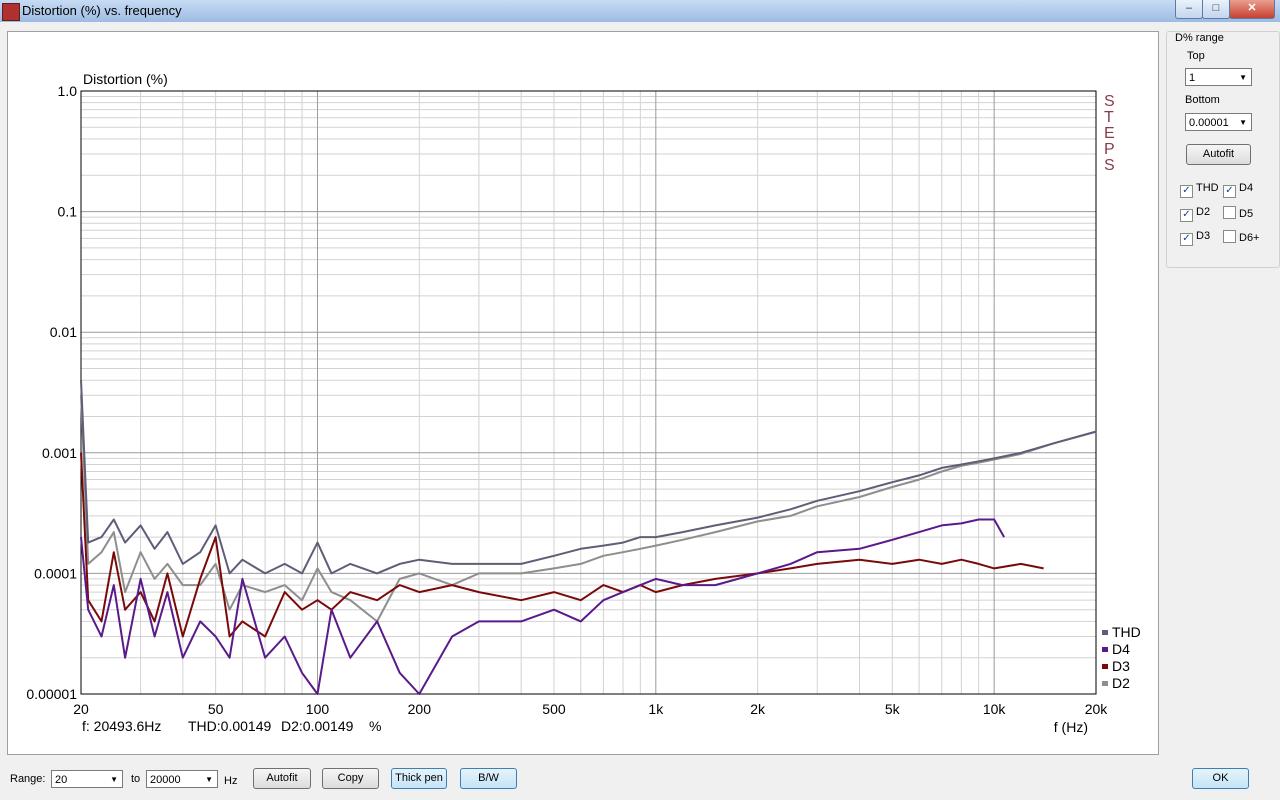 Image resolution: width=1280 pixels, height=800 pixels. I want to click on range-to-select: 20000 ▼, so click(182, 779).